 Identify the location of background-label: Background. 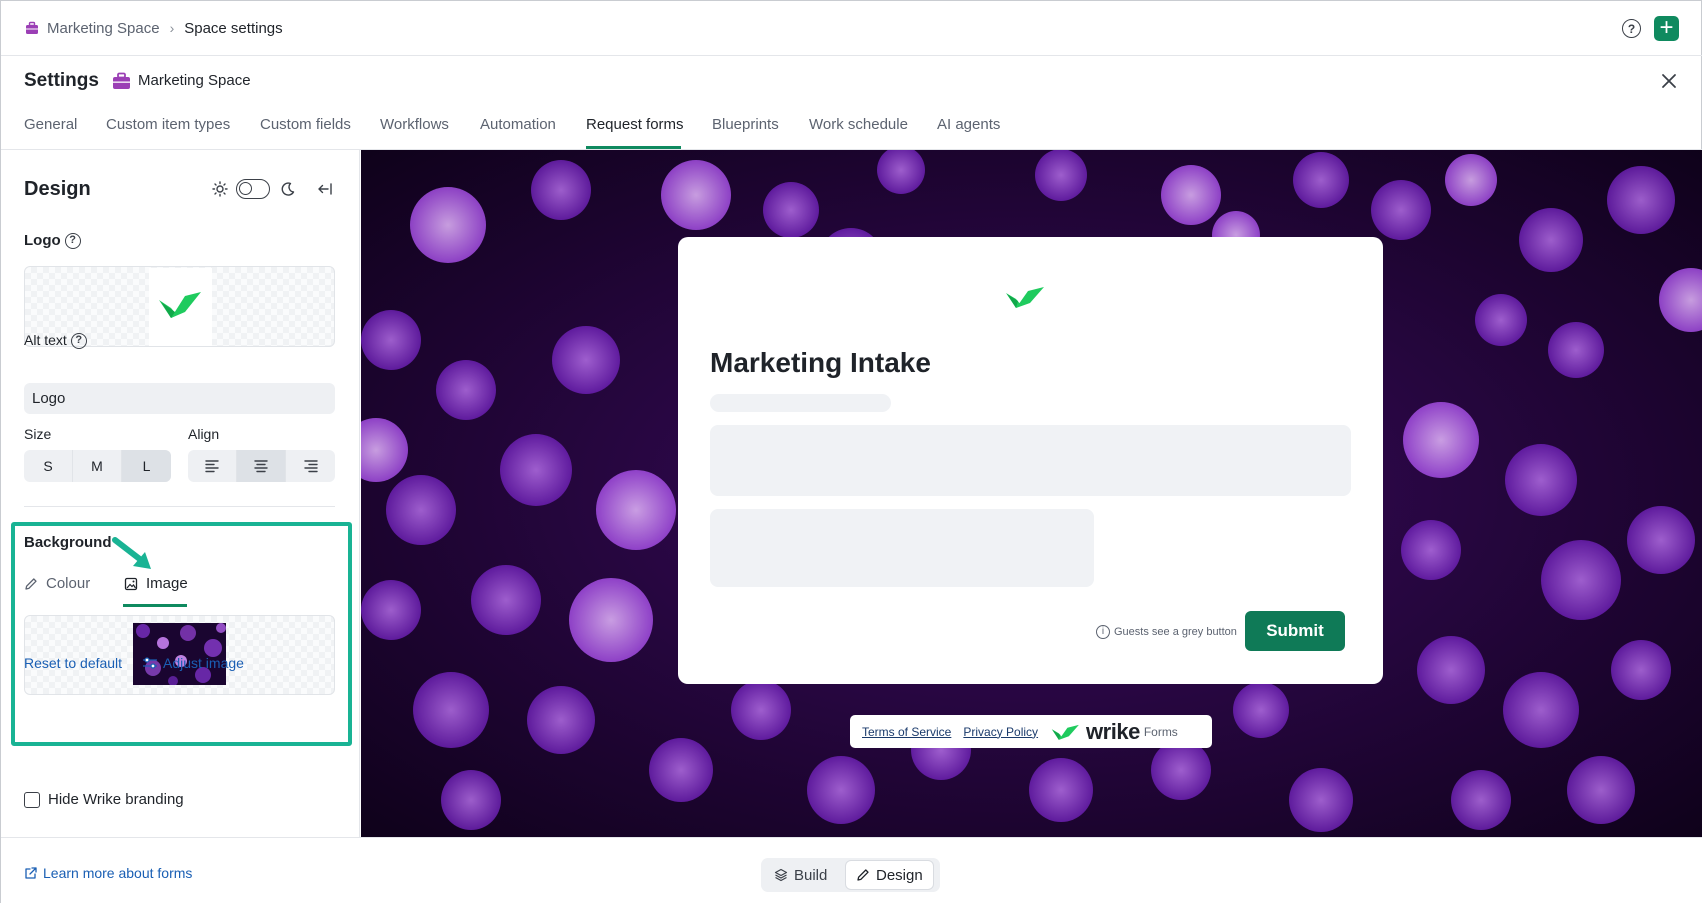
(68, 542).